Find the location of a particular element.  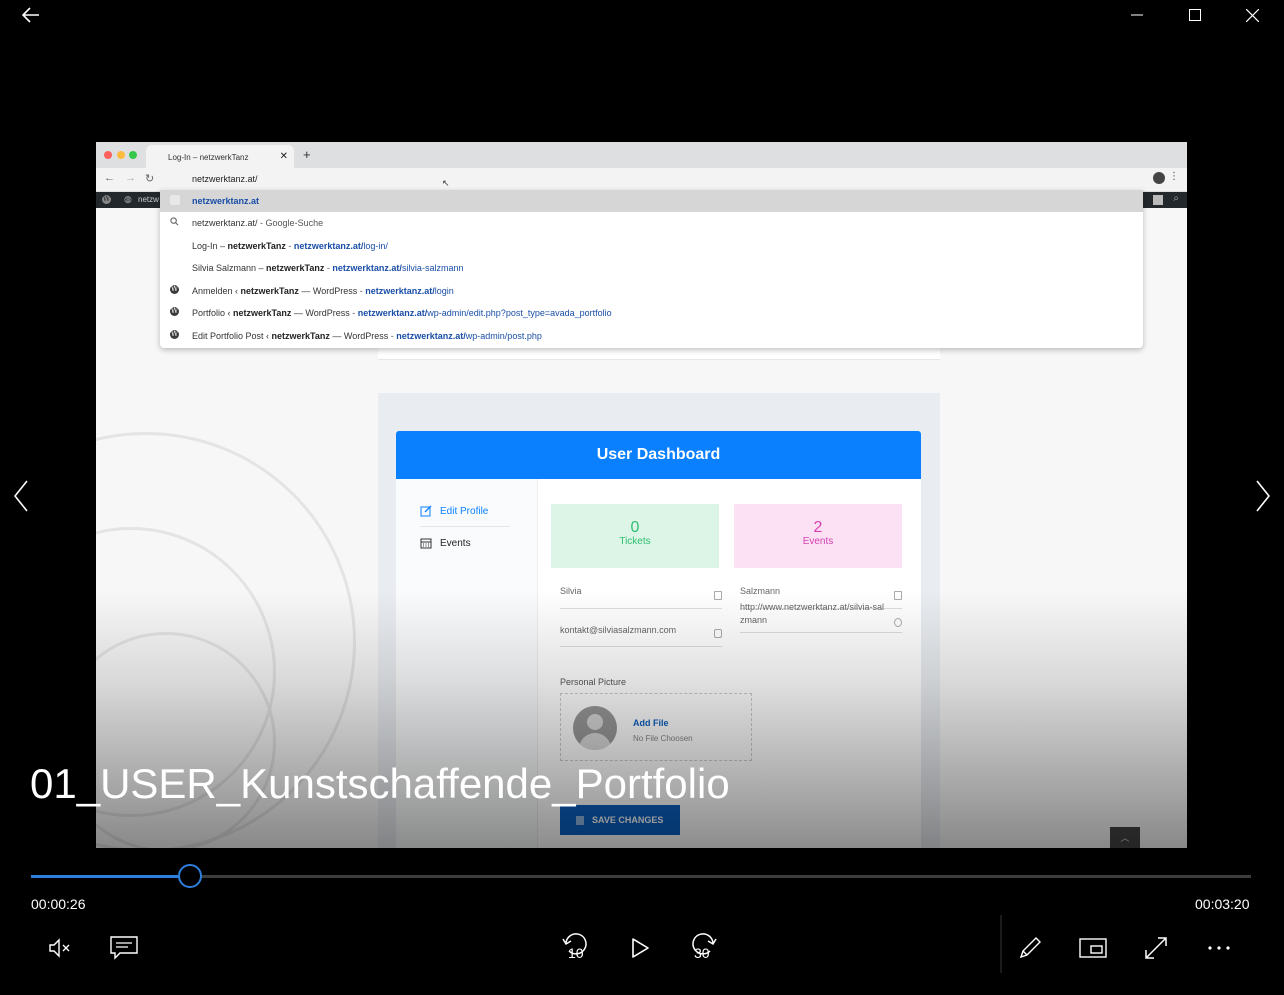

wp-avatar-icon is located at coordinates (1158, 200).